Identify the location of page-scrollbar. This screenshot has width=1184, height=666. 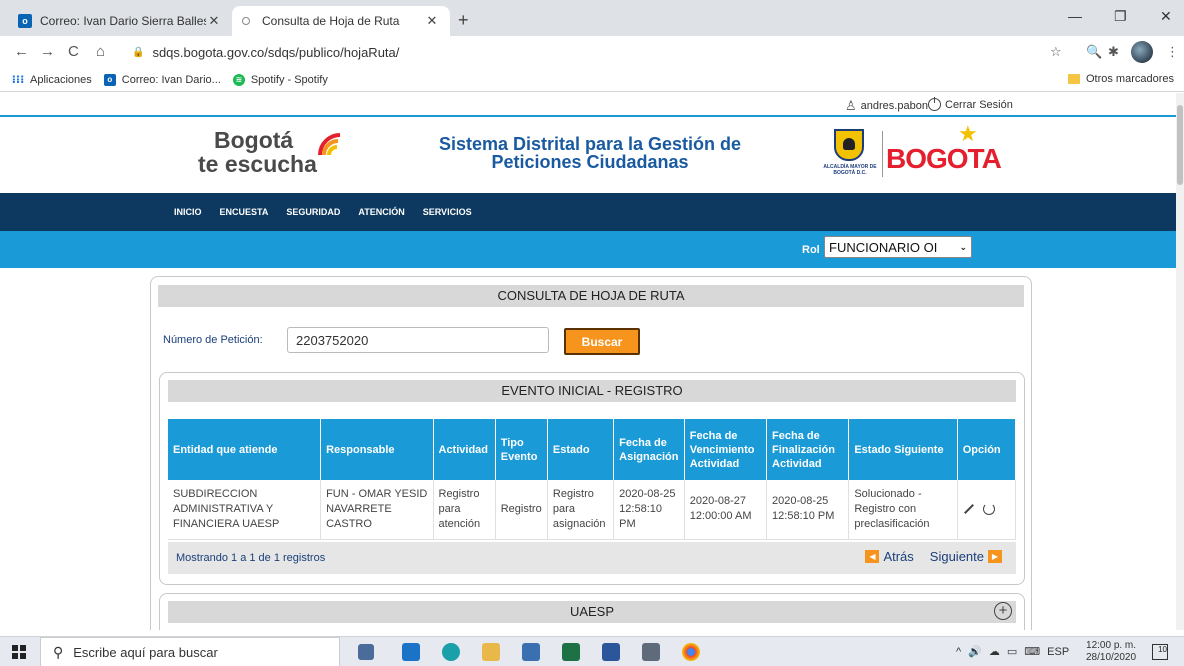
(1180, 361).